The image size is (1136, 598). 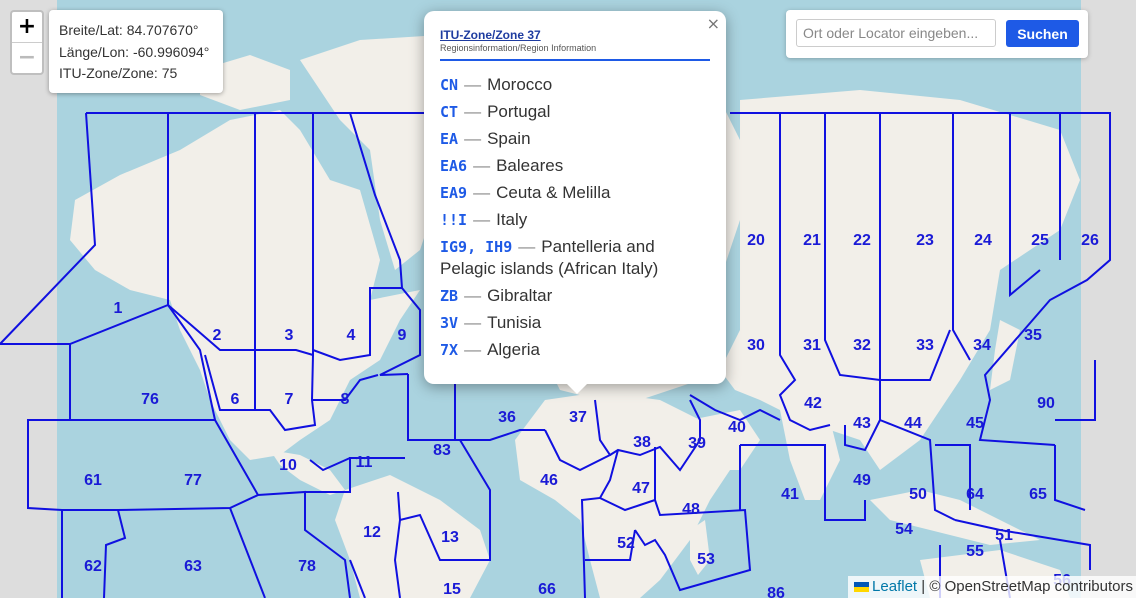 I want to click on entity-name: Tunisia, so click(x=514, y=322).